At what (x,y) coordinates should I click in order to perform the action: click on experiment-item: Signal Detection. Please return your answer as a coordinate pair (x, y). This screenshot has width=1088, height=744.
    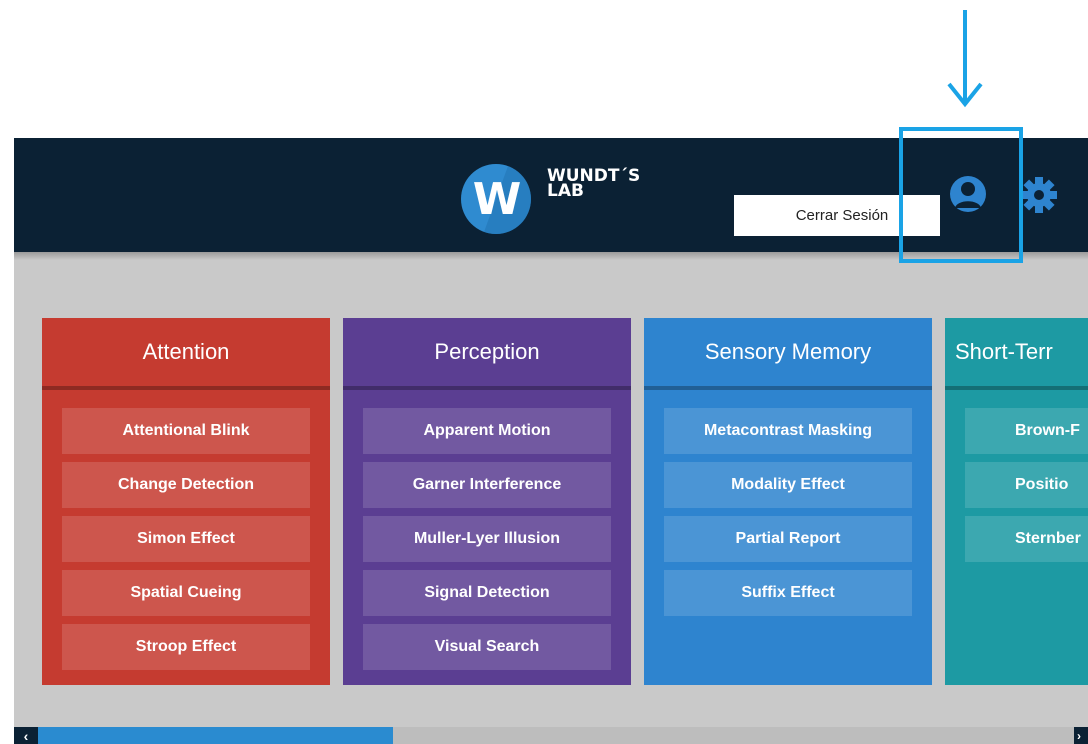
    Looking at the image, I should click on (487, 593).